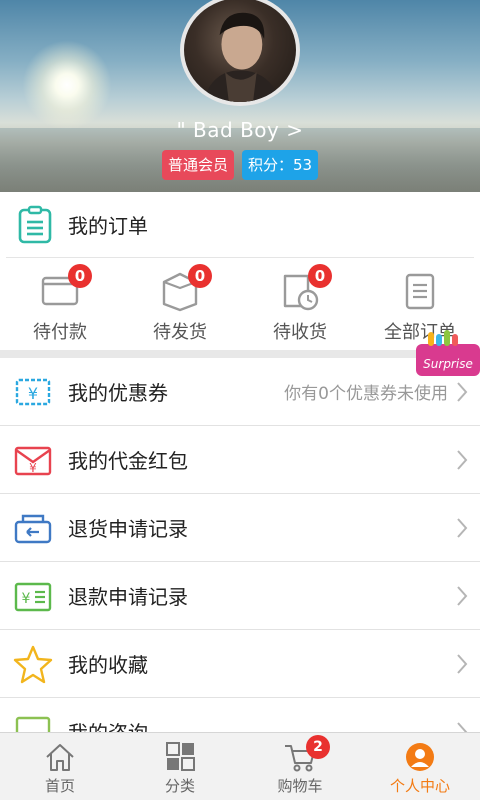 This screenshot has height=800, width=480. I want to click on profile-badges: 普通会员 积分：53, so click(240, 165).